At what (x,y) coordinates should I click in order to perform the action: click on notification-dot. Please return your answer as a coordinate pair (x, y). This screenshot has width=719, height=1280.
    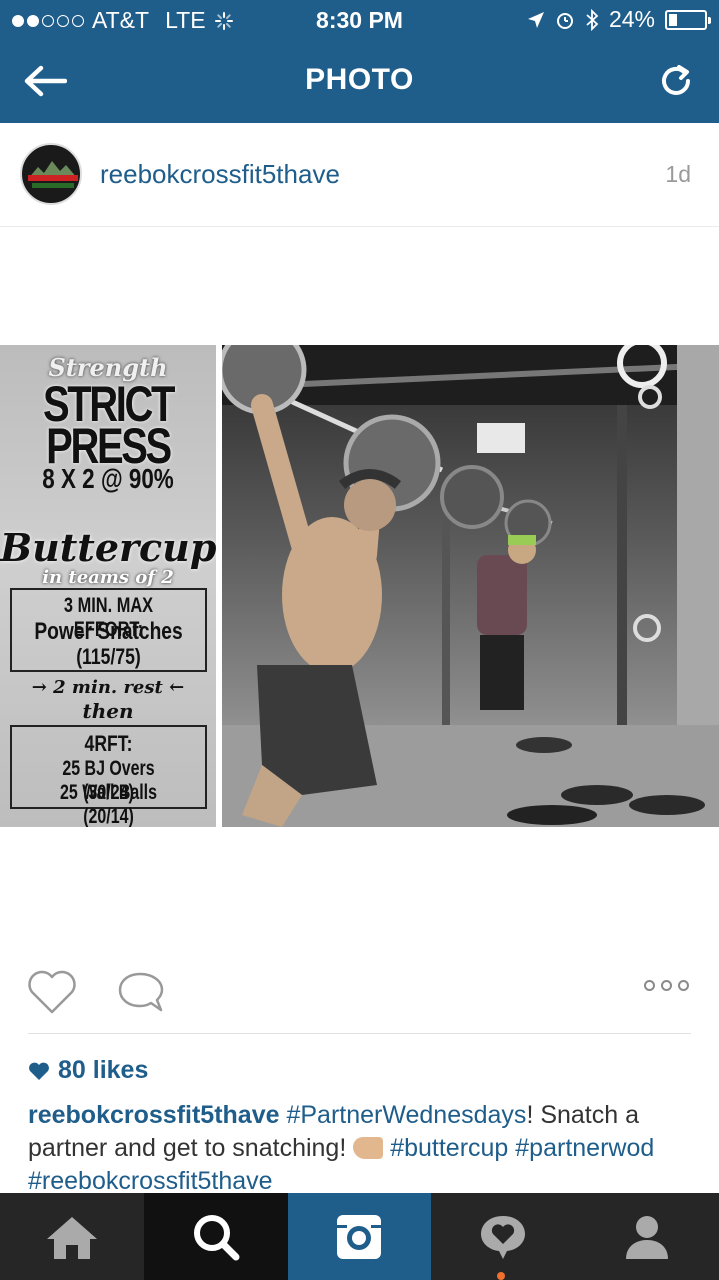
    Looking at the image, I should click on (501, 1276).